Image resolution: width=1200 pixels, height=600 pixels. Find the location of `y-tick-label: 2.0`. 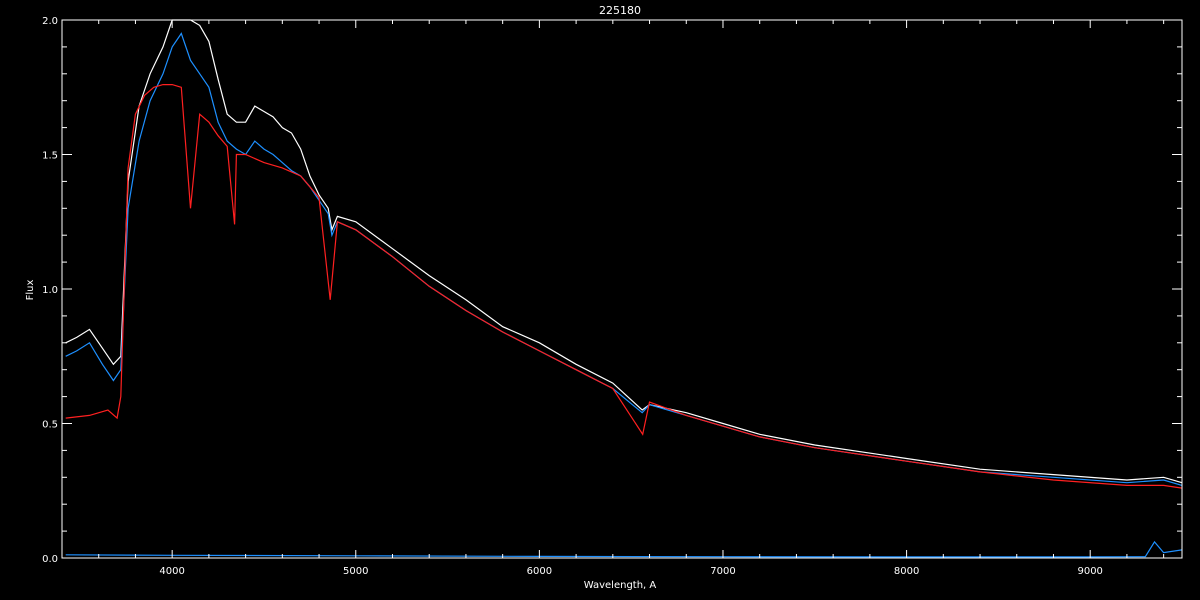

y-tick-label: 2.0 is located at coordinates (50, 21).